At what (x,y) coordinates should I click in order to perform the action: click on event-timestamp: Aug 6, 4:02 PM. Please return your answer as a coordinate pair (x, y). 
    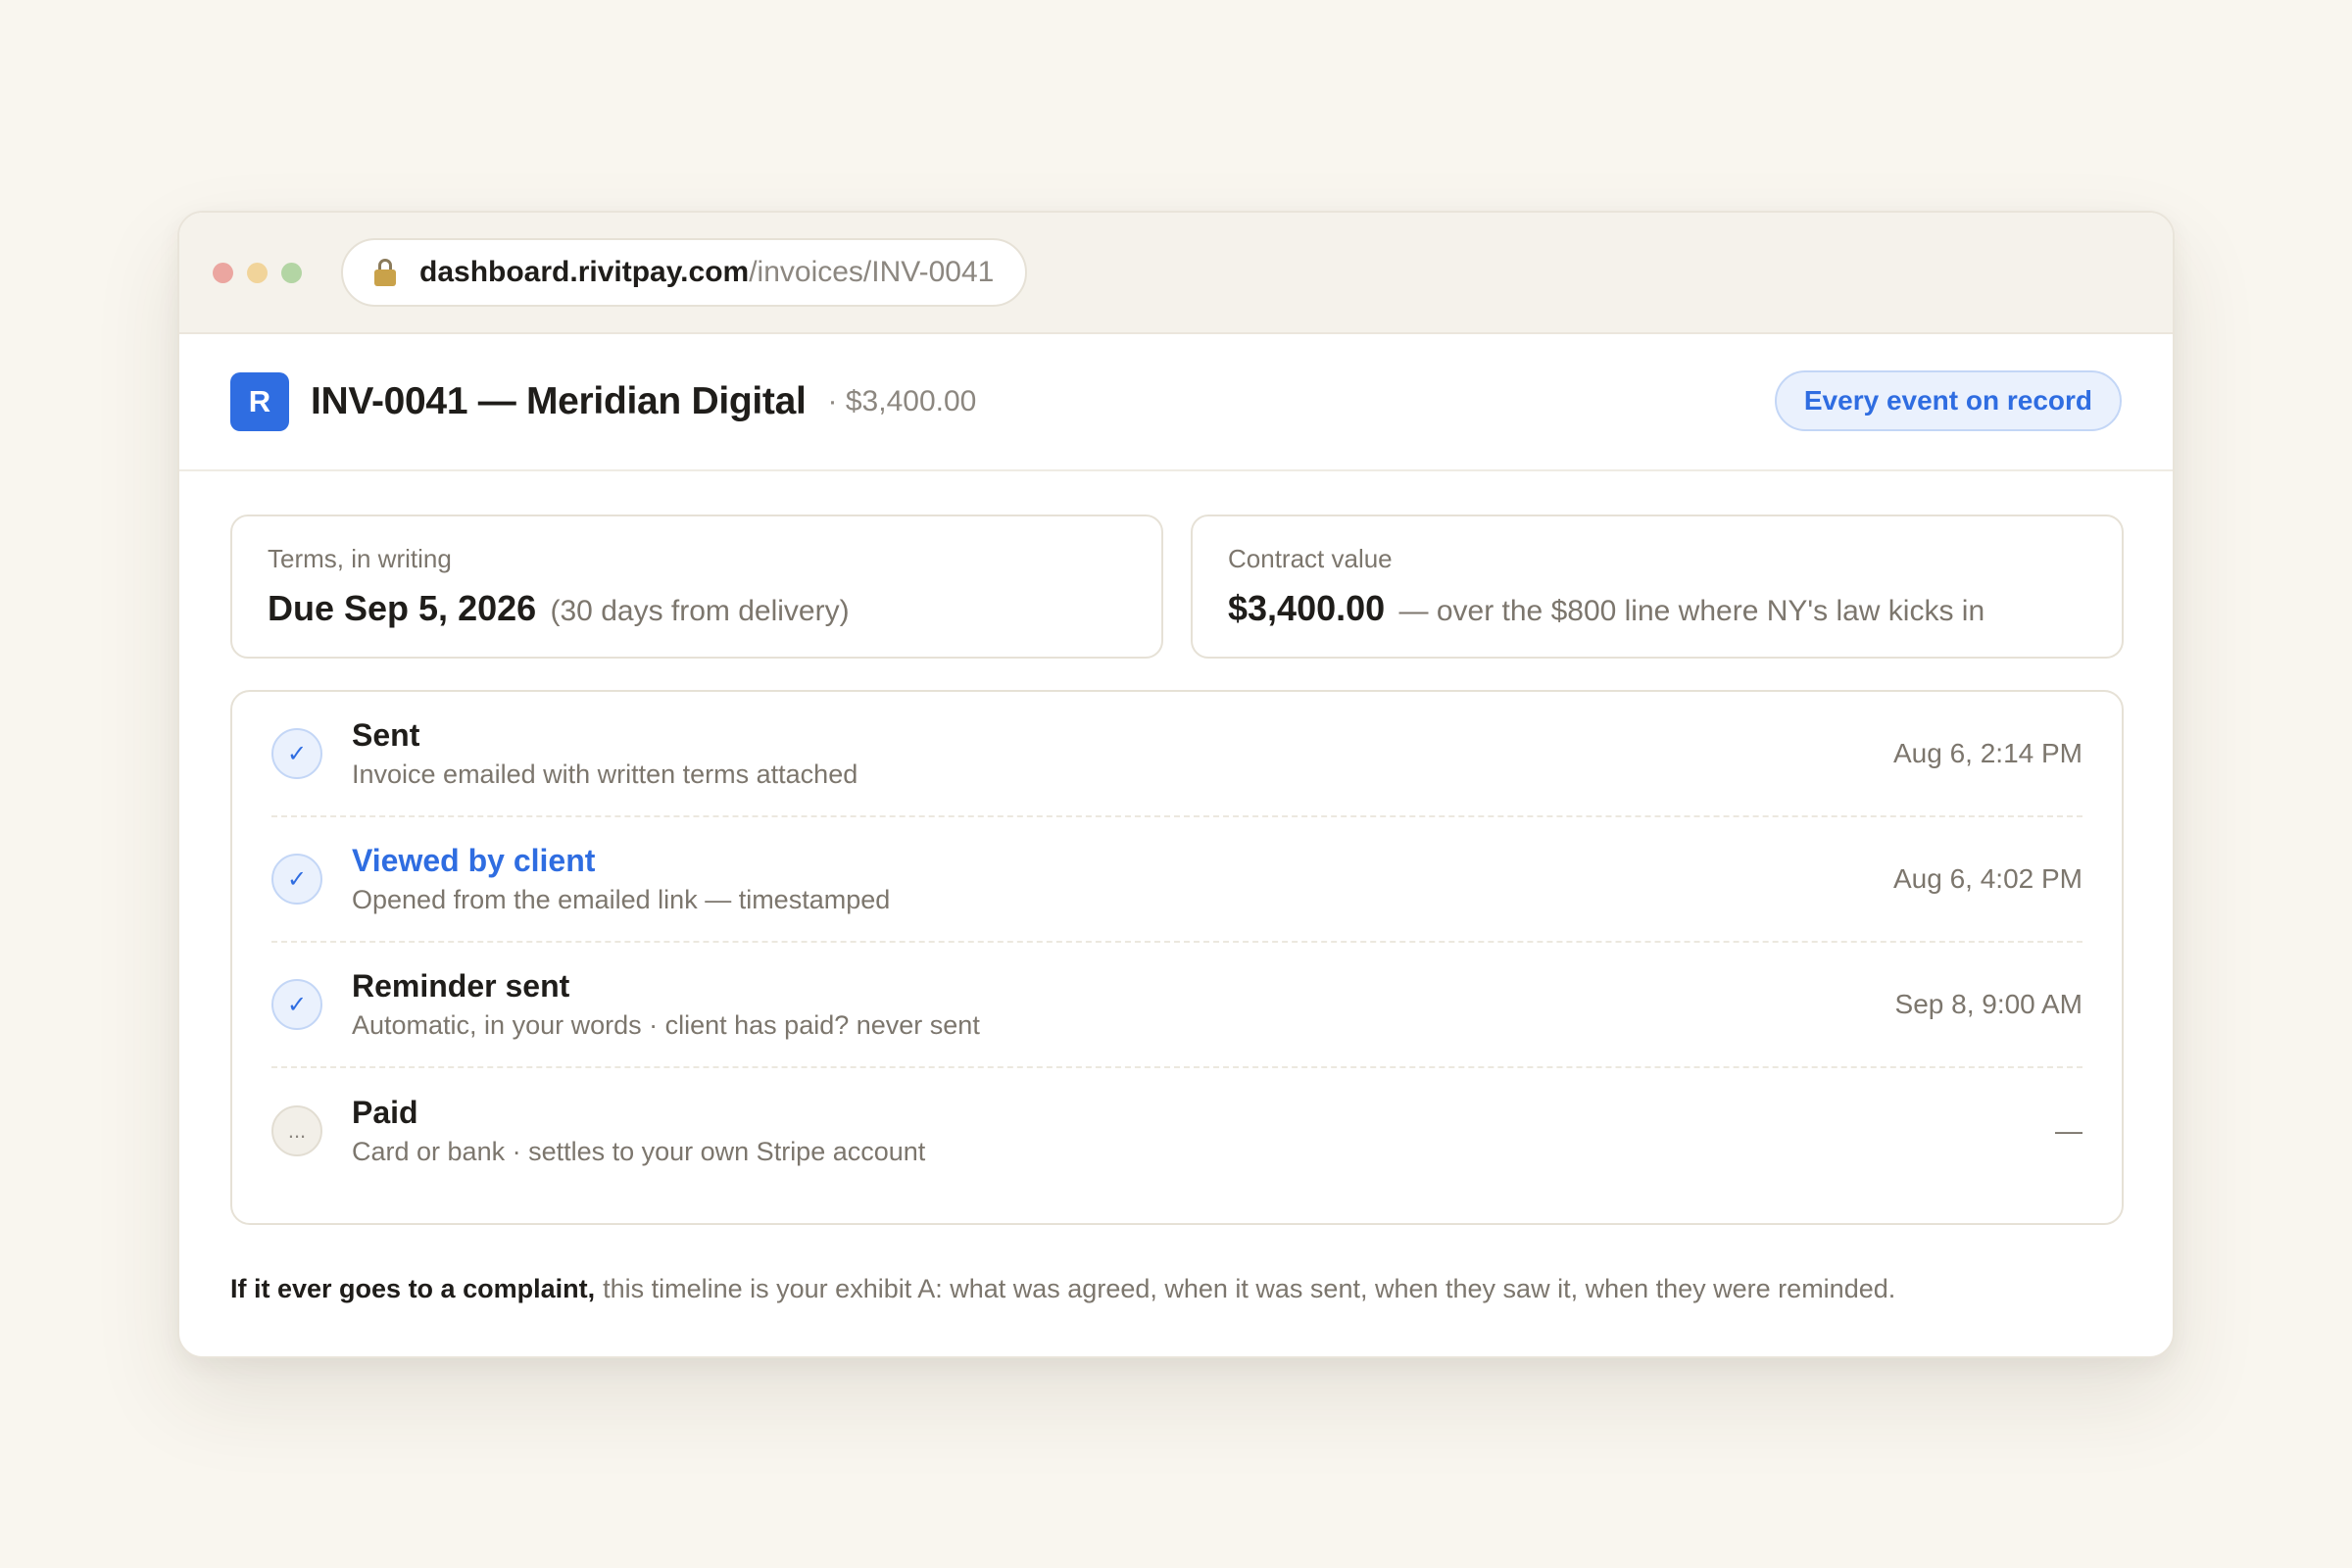
    Looking at the image, I should click on (1987, 878).